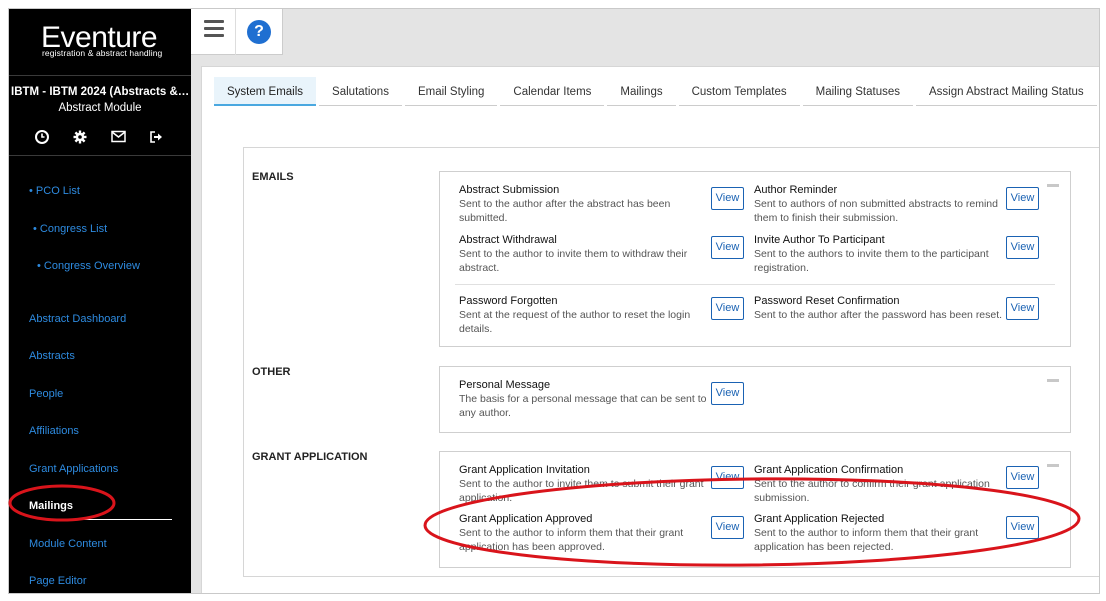  Describe the element at coordinates (265, 91) in the screenshot. I see `tab-system-emails: System Emails` at that location.